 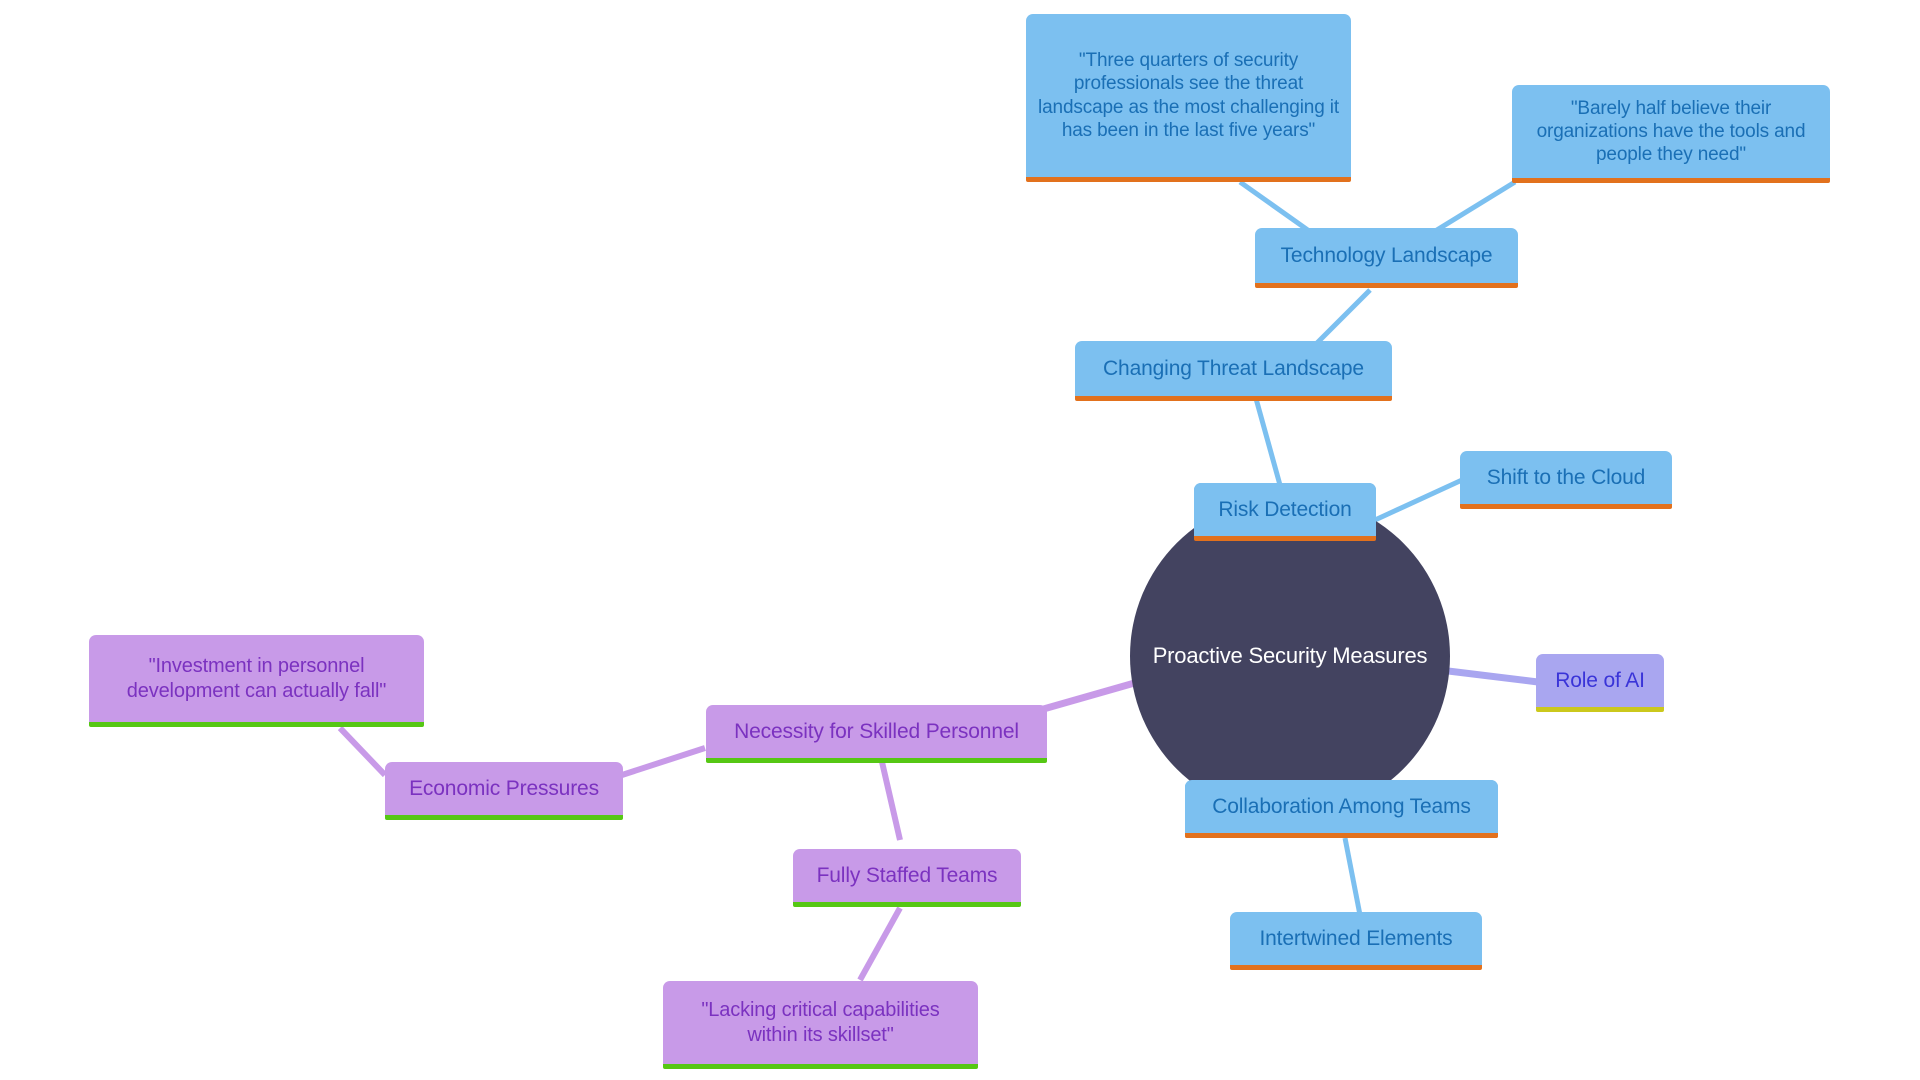 What do you see at coordinates (1489, 676) in the screenshot?
I see `edge-center-role-of-ai` at bounding box center [1489, 676].